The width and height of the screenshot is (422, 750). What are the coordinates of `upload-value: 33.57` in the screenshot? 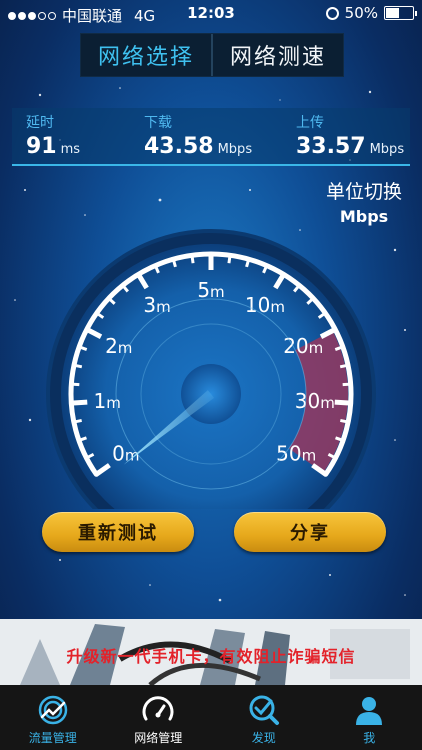 It's located at (331, 146).